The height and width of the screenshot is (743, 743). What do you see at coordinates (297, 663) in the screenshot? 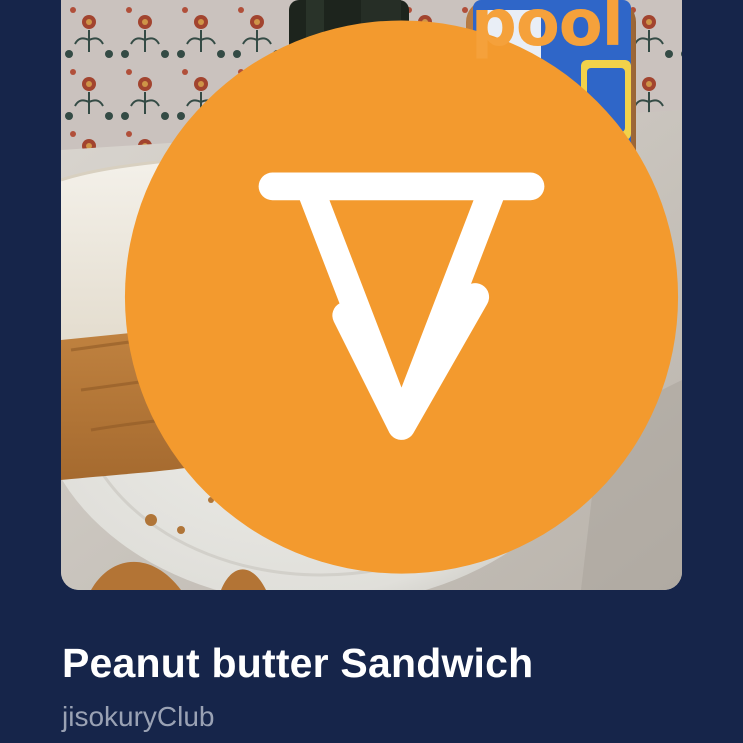
I see `post-title: Peanut butter Sandwich` at bounding box center [297, 663].